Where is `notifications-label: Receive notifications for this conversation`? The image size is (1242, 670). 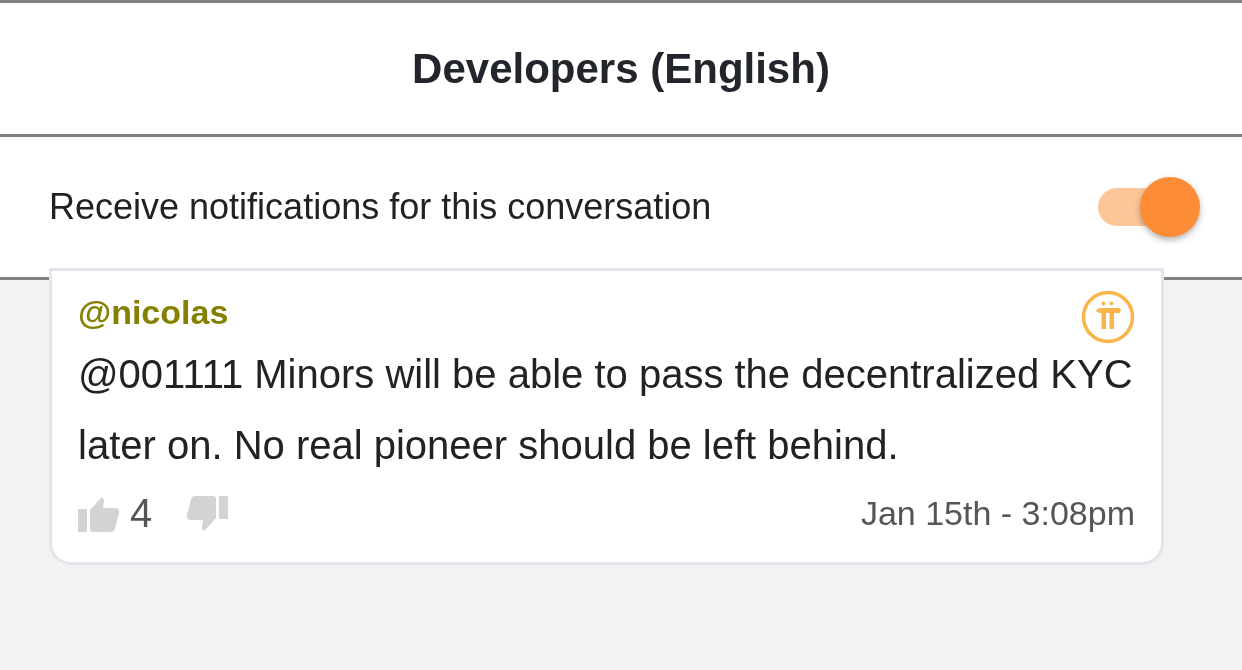
notifications-label: Receive notifications for this conversation is located at coordinates (380, 207).